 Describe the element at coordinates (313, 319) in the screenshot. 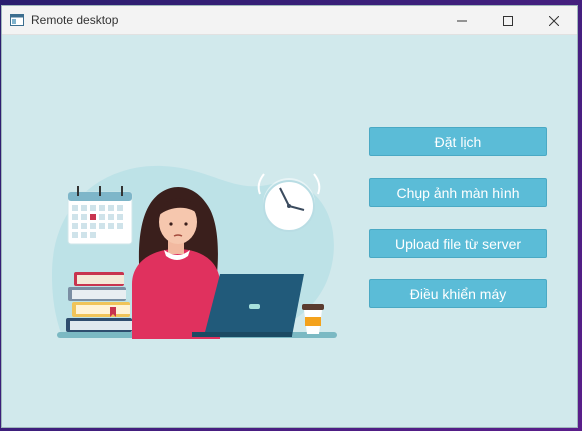

I see `coffee-cup-icon` at that location.